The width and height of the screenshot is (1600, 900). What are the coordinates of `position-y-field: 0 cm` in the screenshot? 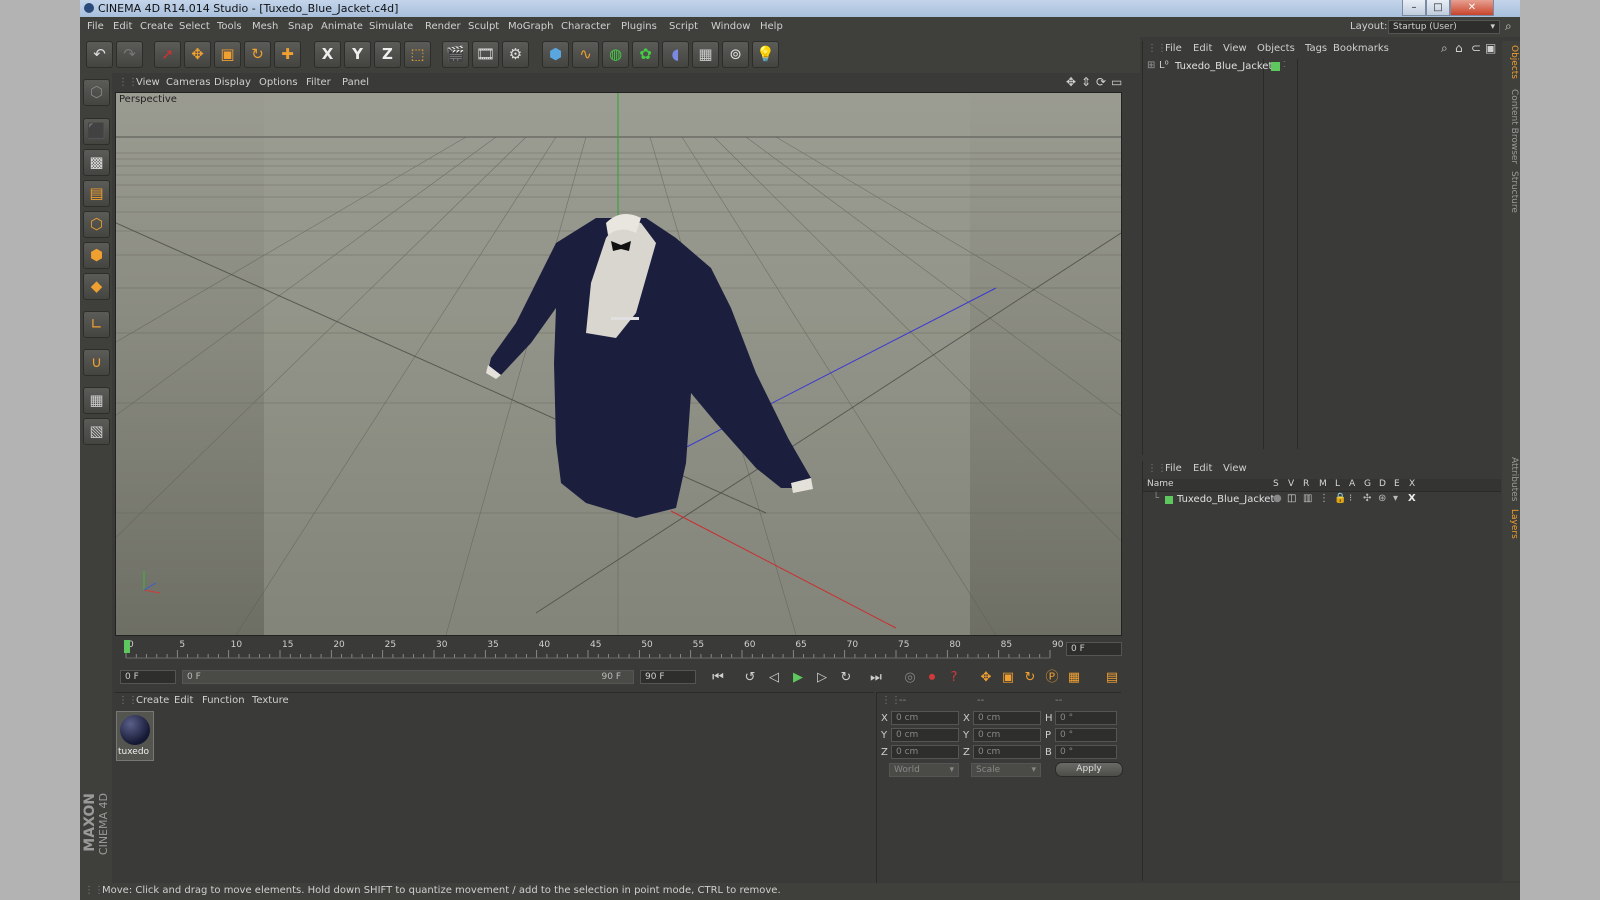 It's located at (925, 735).